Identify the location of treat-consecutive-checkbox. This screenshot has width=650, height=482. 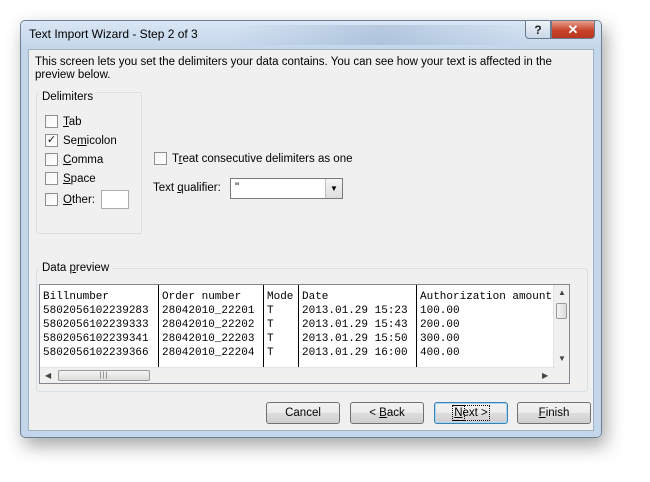
(160, 158).